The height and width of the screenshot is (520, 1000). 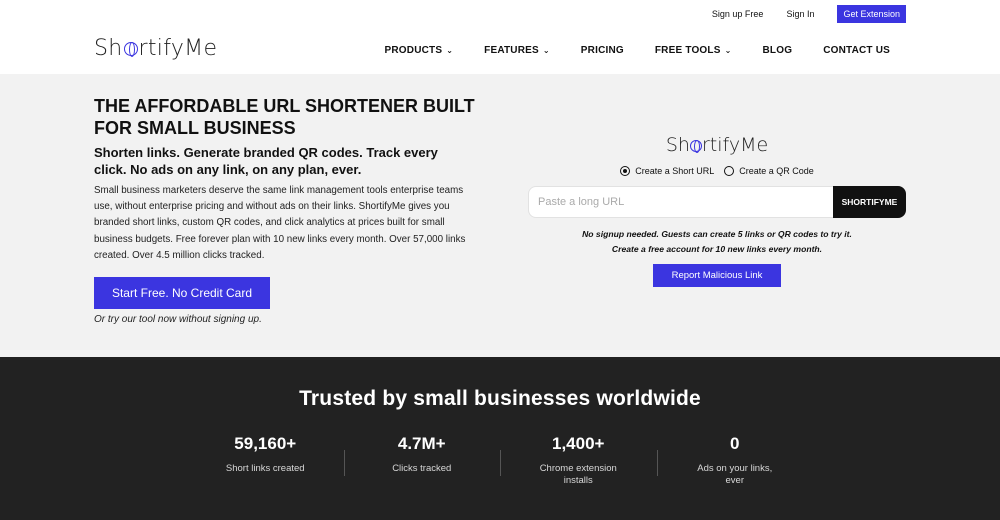 I want to click on signup-link: Sign up Free, so click(x=738, y=14).